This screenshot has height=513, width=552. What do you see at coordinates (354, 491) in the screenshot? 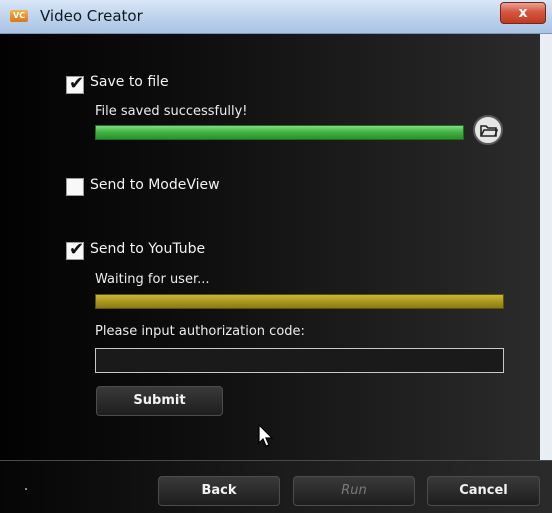
I see `run-button: Run` at bounding box center [354, 491].